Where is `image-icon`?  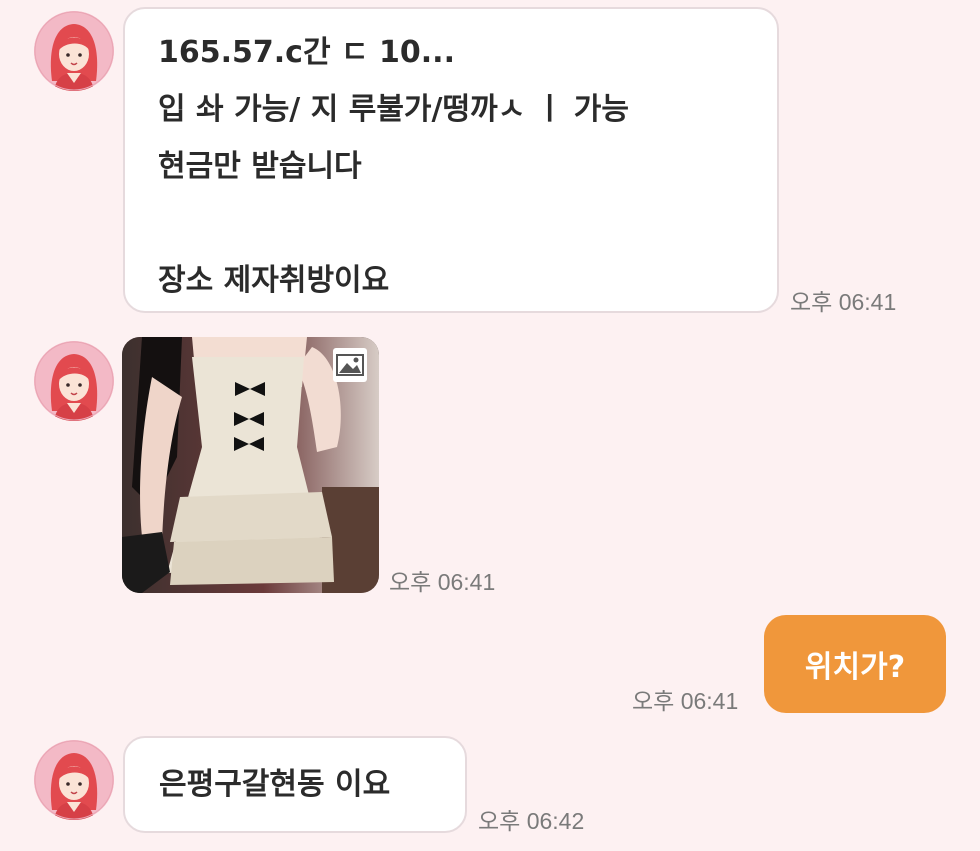 image-icon is located at coordinates (350, 365).